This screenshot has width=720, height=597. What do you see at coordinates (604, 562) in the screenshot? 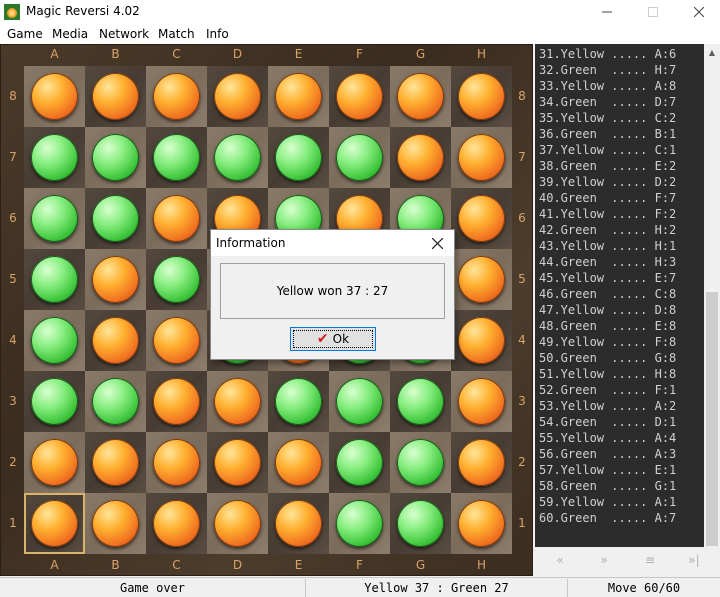
I see `next-move-icon: »` at bounding box center [604, 562].